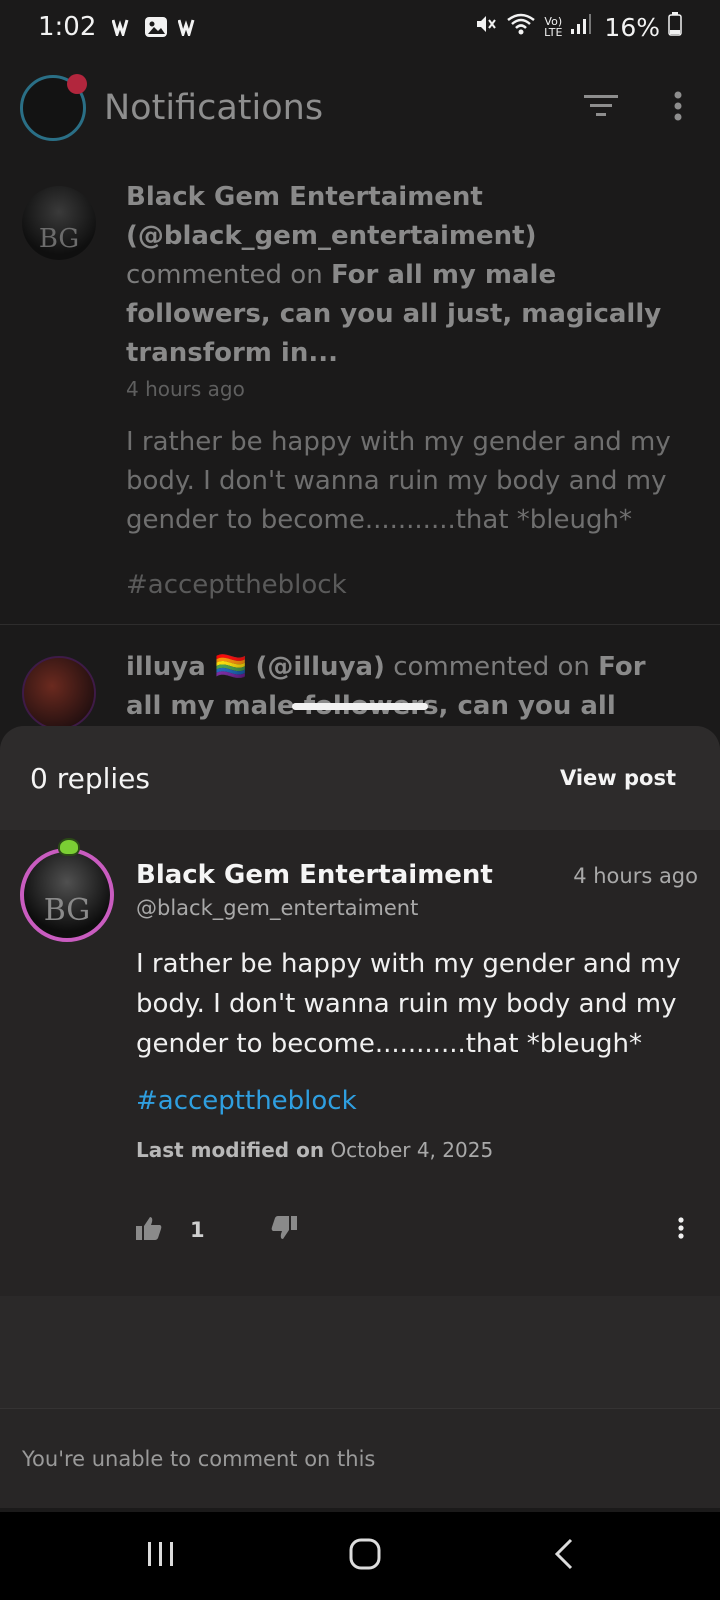 This screenshot has height=1600, width=720. Describe the element at coordinates (632, 27) in the screenshot. I see `battery-percent: 16%` at that location.